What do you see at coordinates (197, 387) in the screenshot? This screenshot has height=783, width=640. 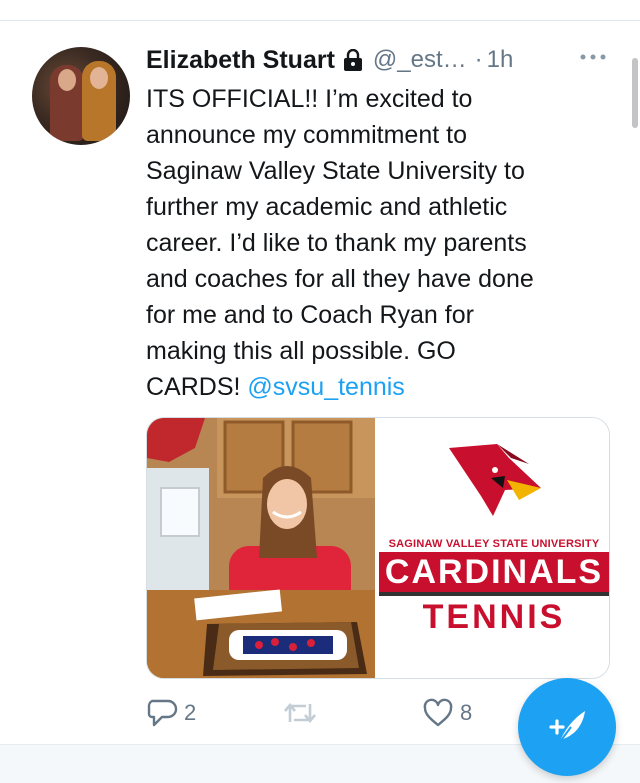 I see `tweet-text-prefix: CARDS!` at bounding box center [197, 387].